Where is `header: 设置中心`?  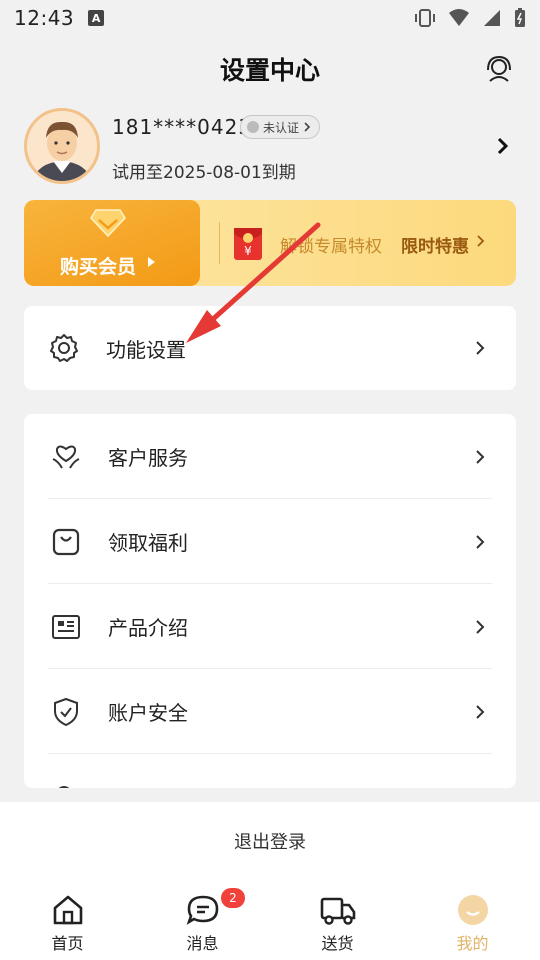
header: 设置中心 is located at coordinates (270, 69).